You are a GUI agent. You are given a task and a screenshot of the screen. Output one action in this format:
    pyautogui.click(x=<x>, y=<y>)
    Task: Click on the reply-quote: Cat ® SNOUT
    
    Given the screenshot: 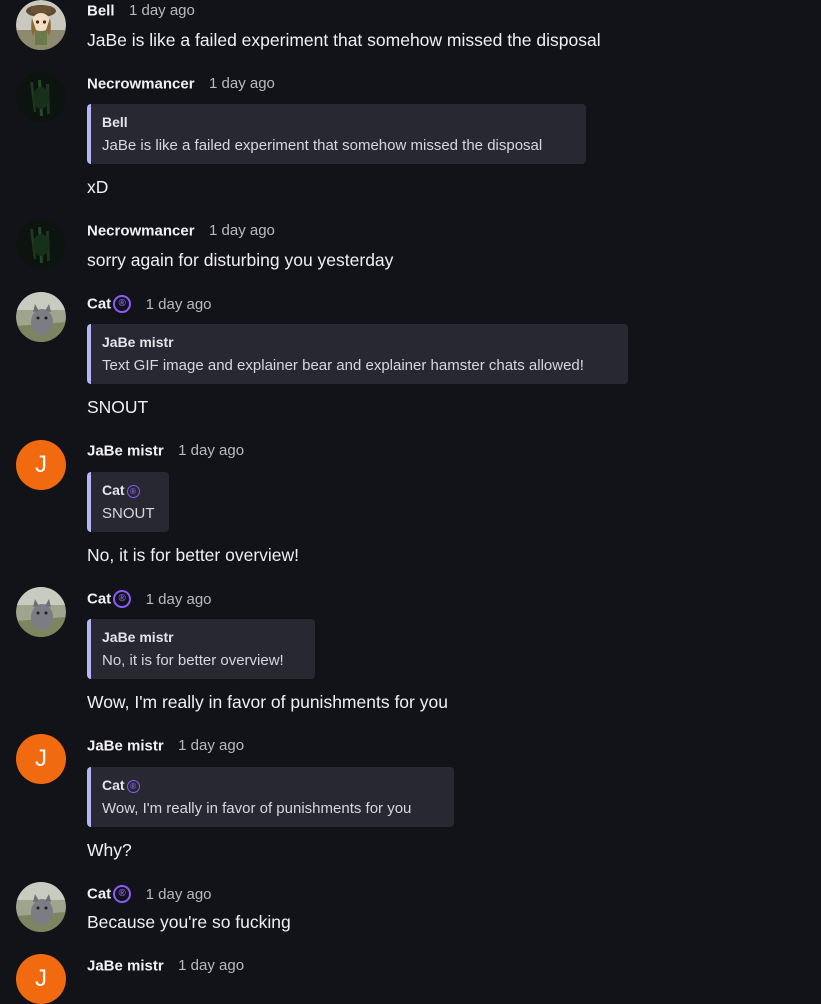 What is the action you would take?
    pyautogui.click(x=128, y=502)
    